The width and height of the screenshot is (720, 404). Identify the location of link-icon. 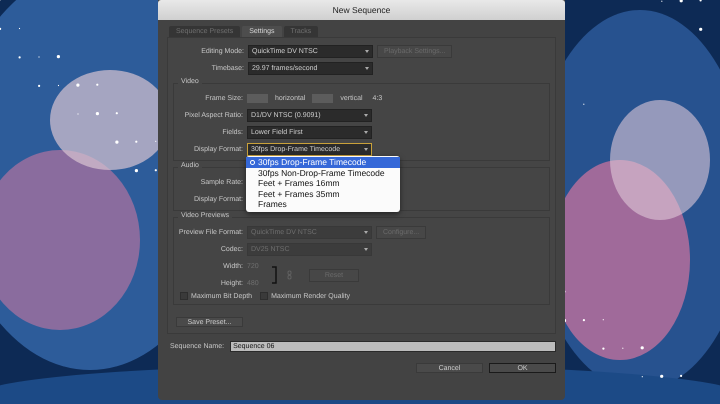
(282, 275).